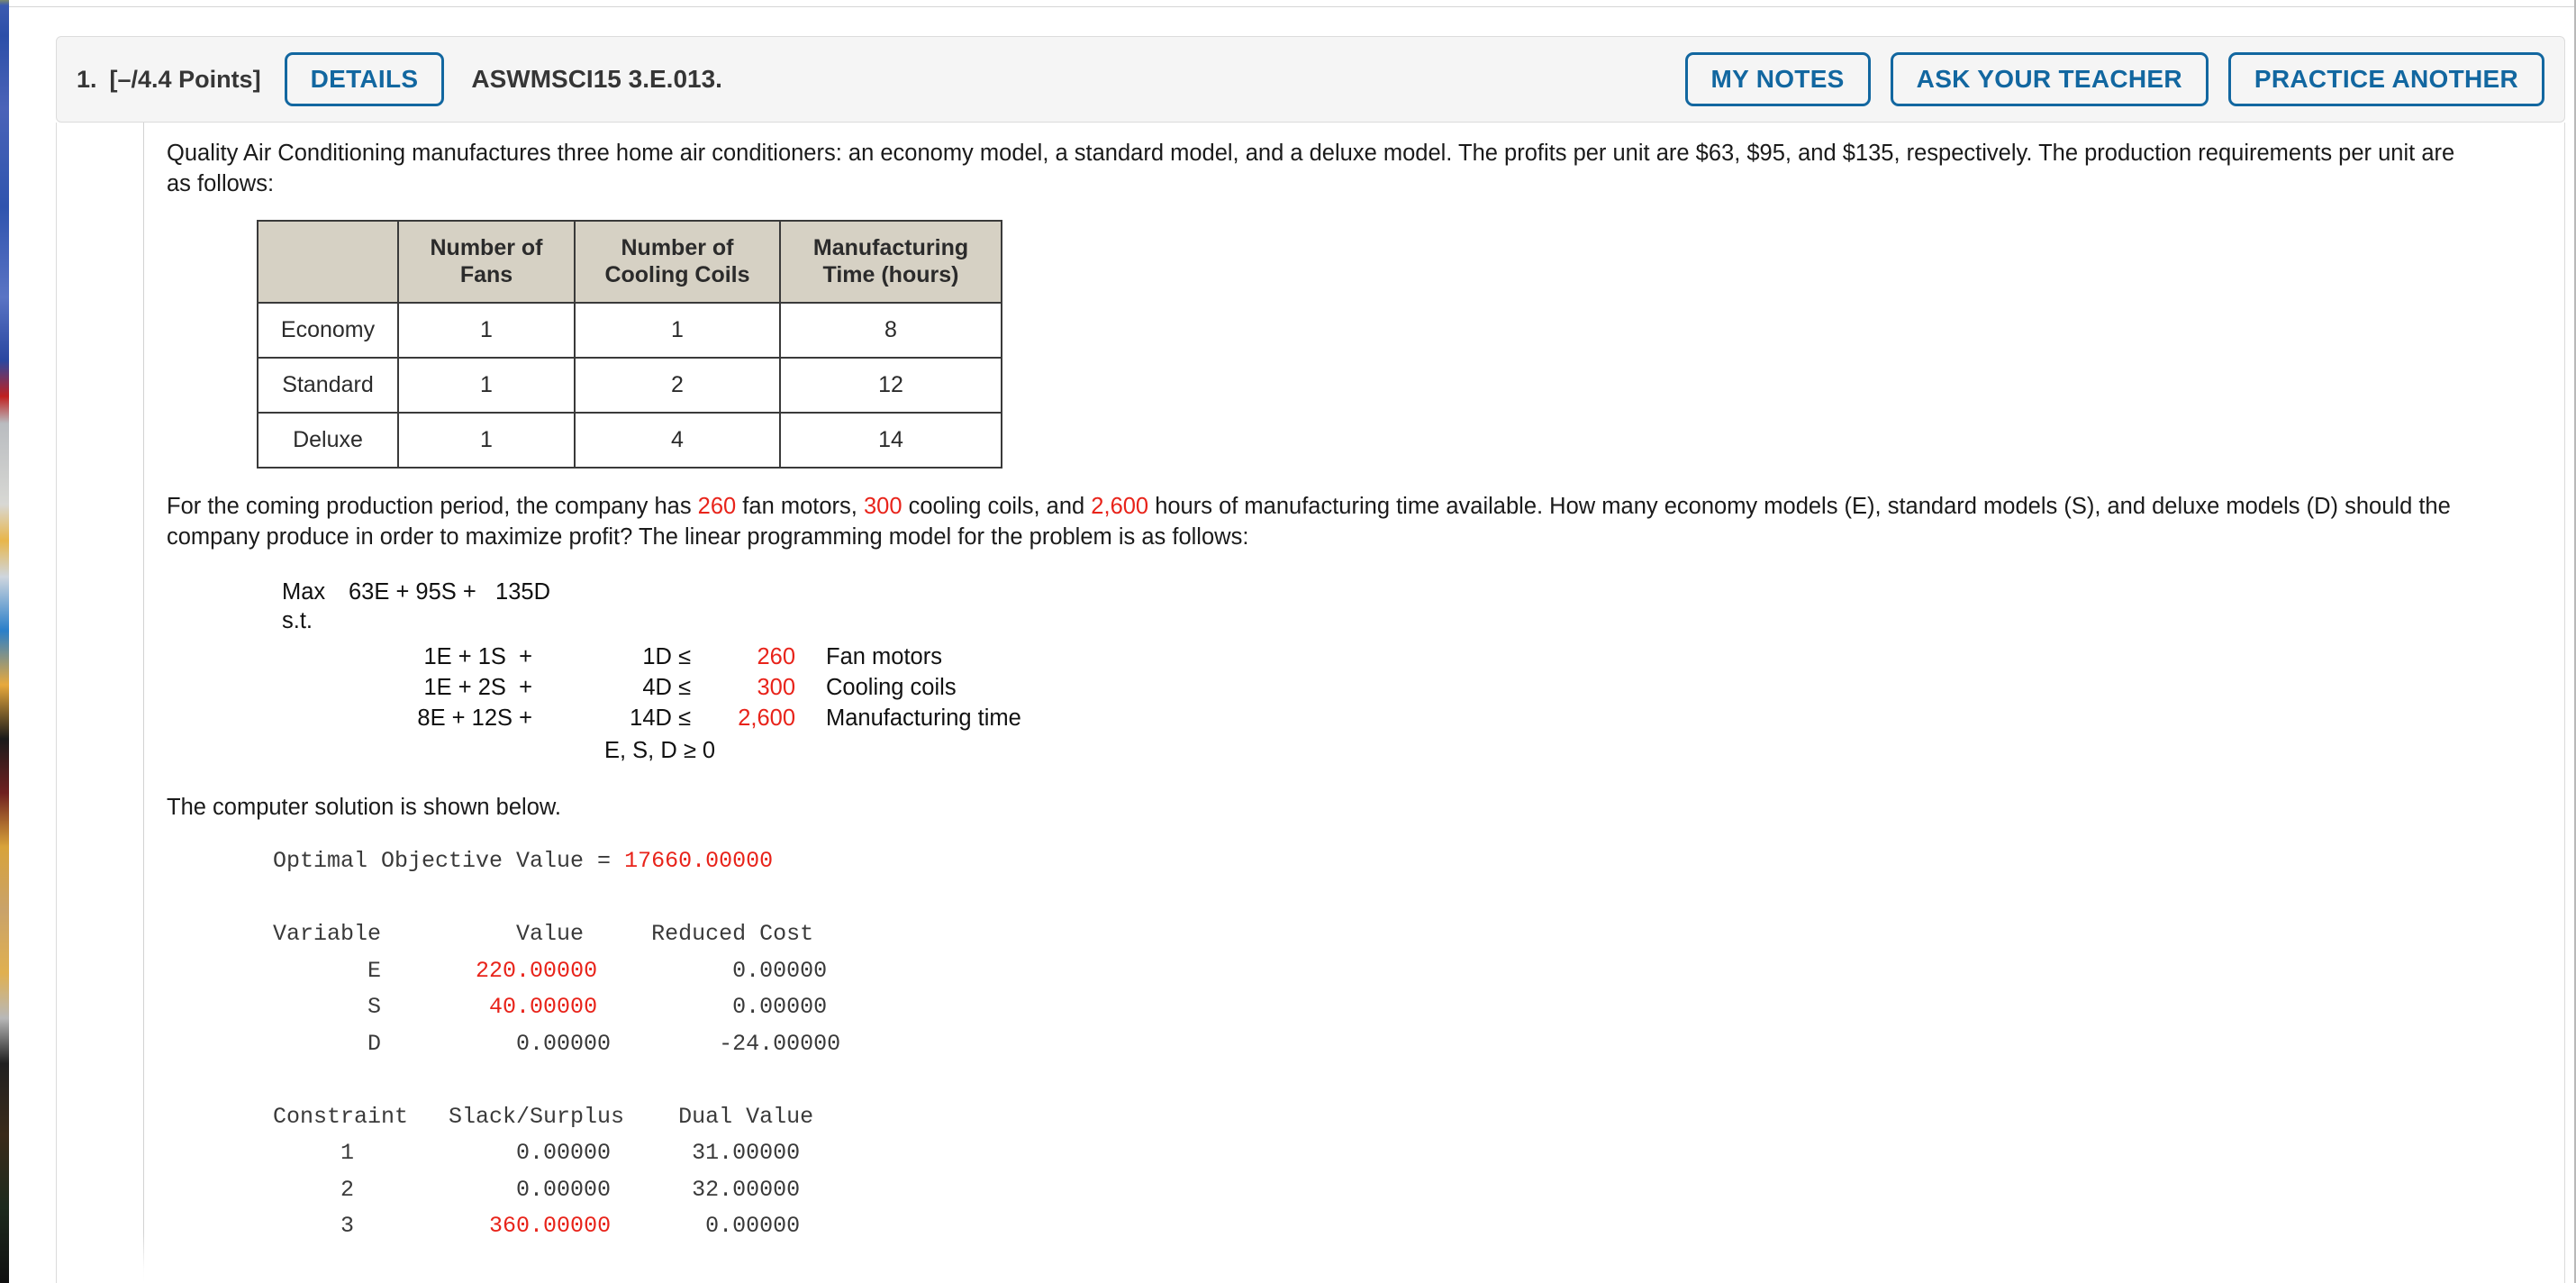 The image size is (2576, 1283). I want to click on gutter-divider, so click(143, 703).